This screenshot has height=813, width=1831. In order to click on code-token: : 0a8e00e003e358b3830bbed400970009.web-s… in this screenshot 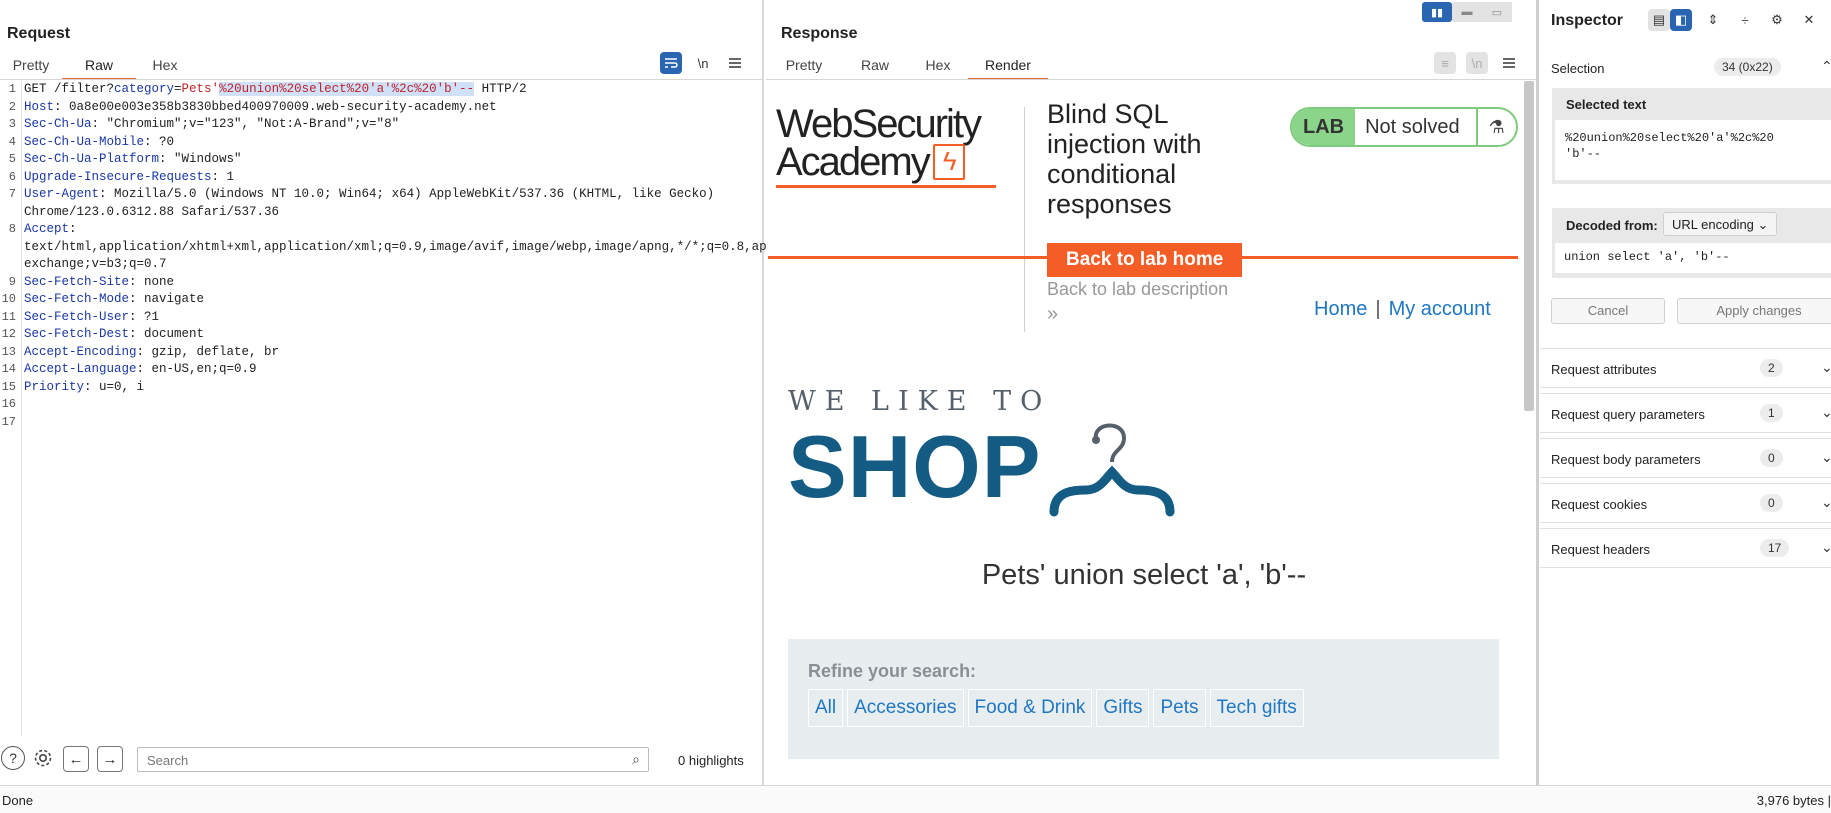, I will do `click(275, 106)`.